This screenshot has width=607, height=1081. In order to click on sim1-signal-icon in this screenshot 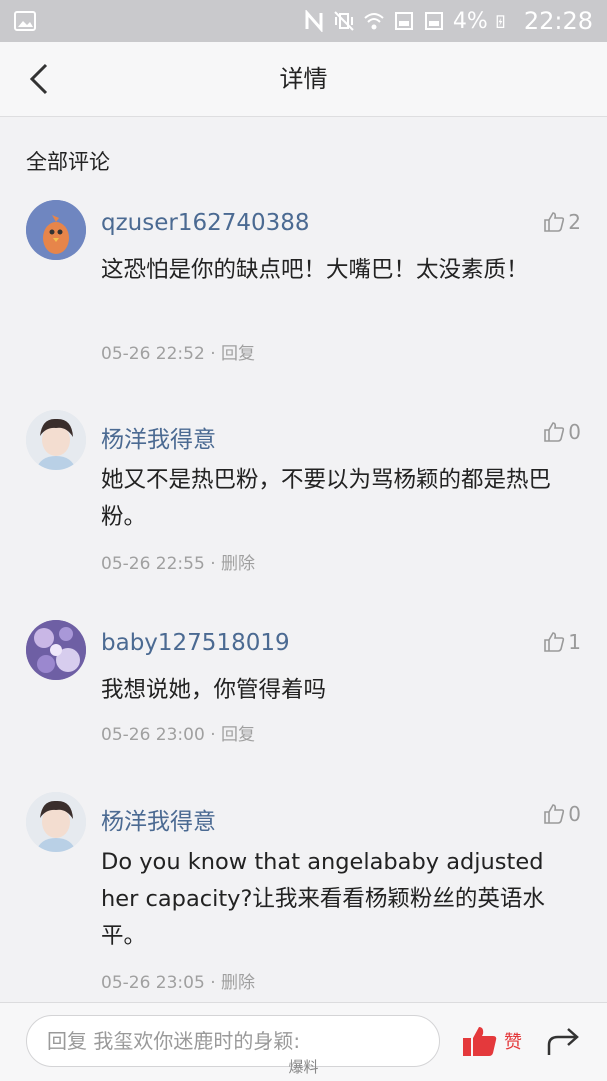, I will do `click(403, 21)`.